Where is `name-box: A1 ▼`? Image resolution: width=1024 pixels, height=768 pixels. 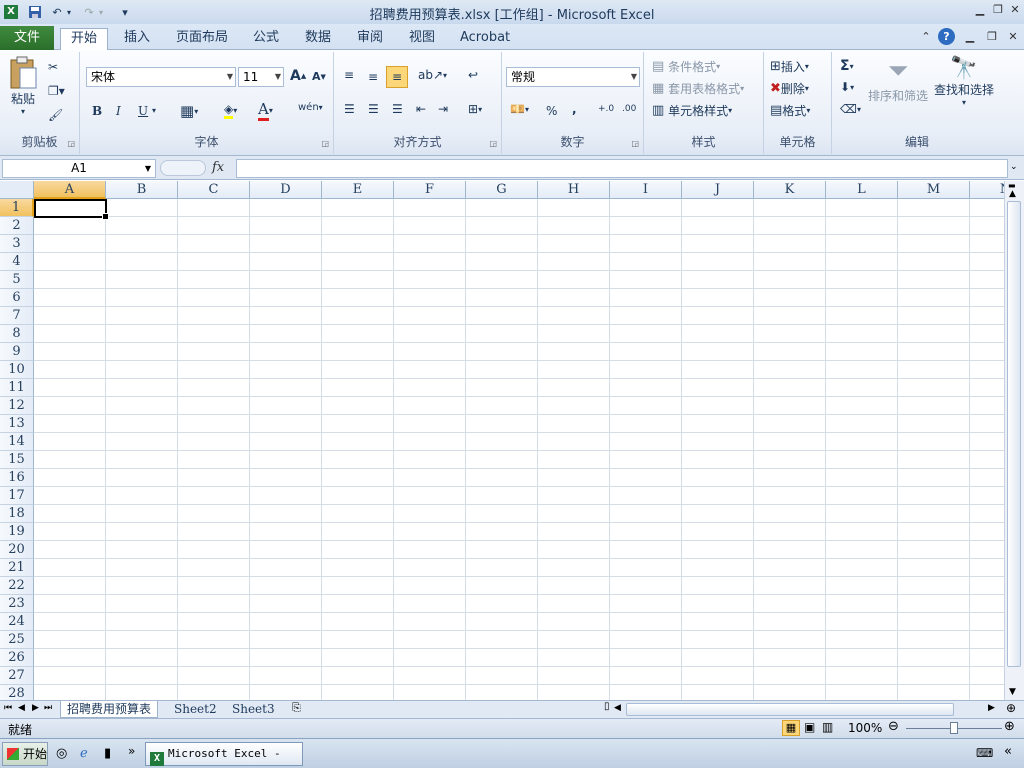
name-box: A1 ▼ is located at coordinates (79, 168).